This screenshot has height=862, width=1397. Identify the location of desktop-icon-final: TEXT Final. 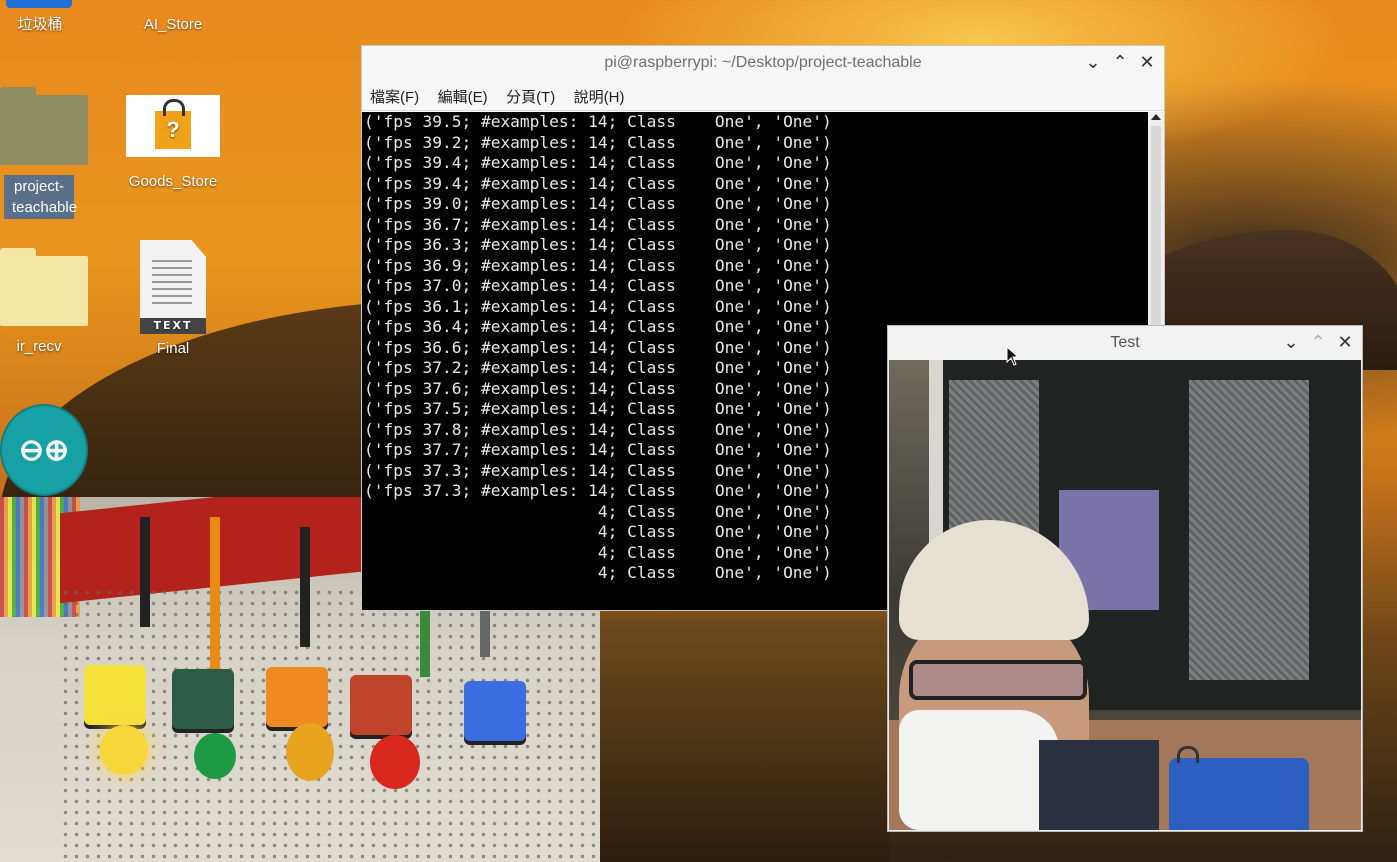
(173, 299).